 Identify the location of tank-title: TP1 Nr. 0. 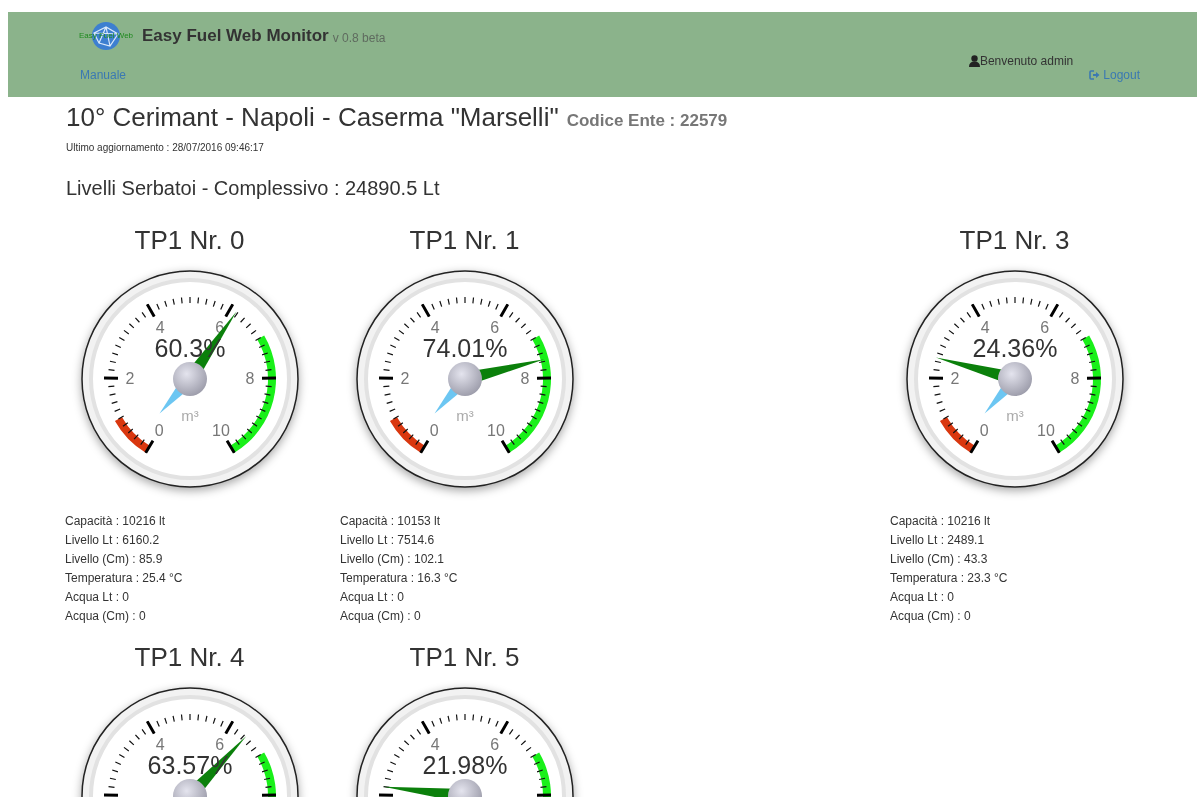
(189, 240).